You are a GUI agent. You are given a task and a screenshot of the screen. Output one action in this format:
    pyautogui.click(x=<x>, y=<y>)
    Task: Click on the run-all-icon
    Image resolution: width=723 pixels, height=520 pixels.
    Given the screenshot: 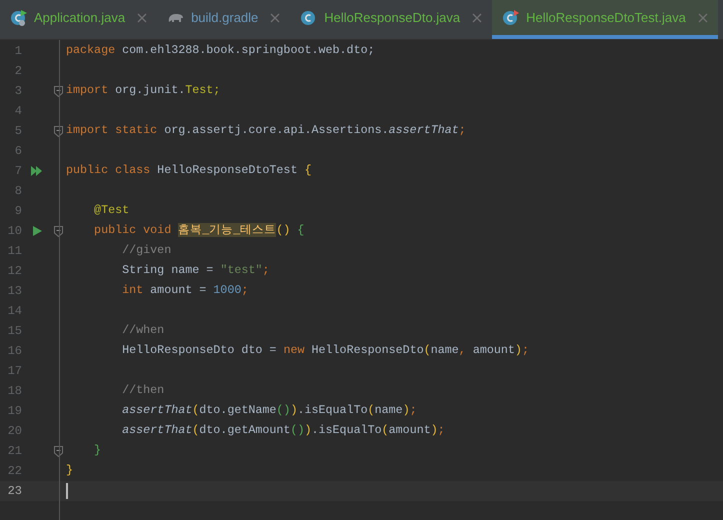 What is the action you would take?
    pyautogui.click(x=37, y=171)
    